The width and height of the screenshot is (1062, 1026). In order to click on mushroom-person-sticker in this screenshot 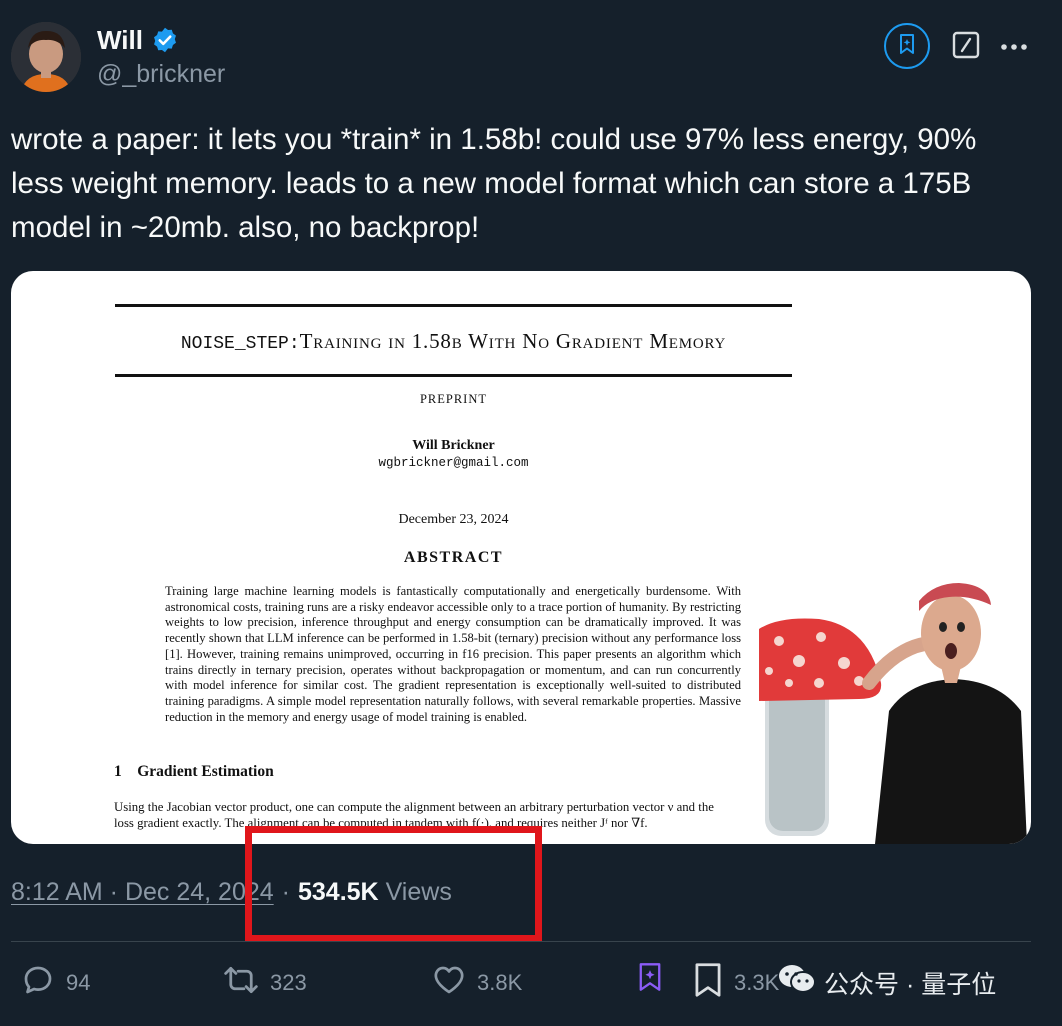, I will do `click(893, 713)`.